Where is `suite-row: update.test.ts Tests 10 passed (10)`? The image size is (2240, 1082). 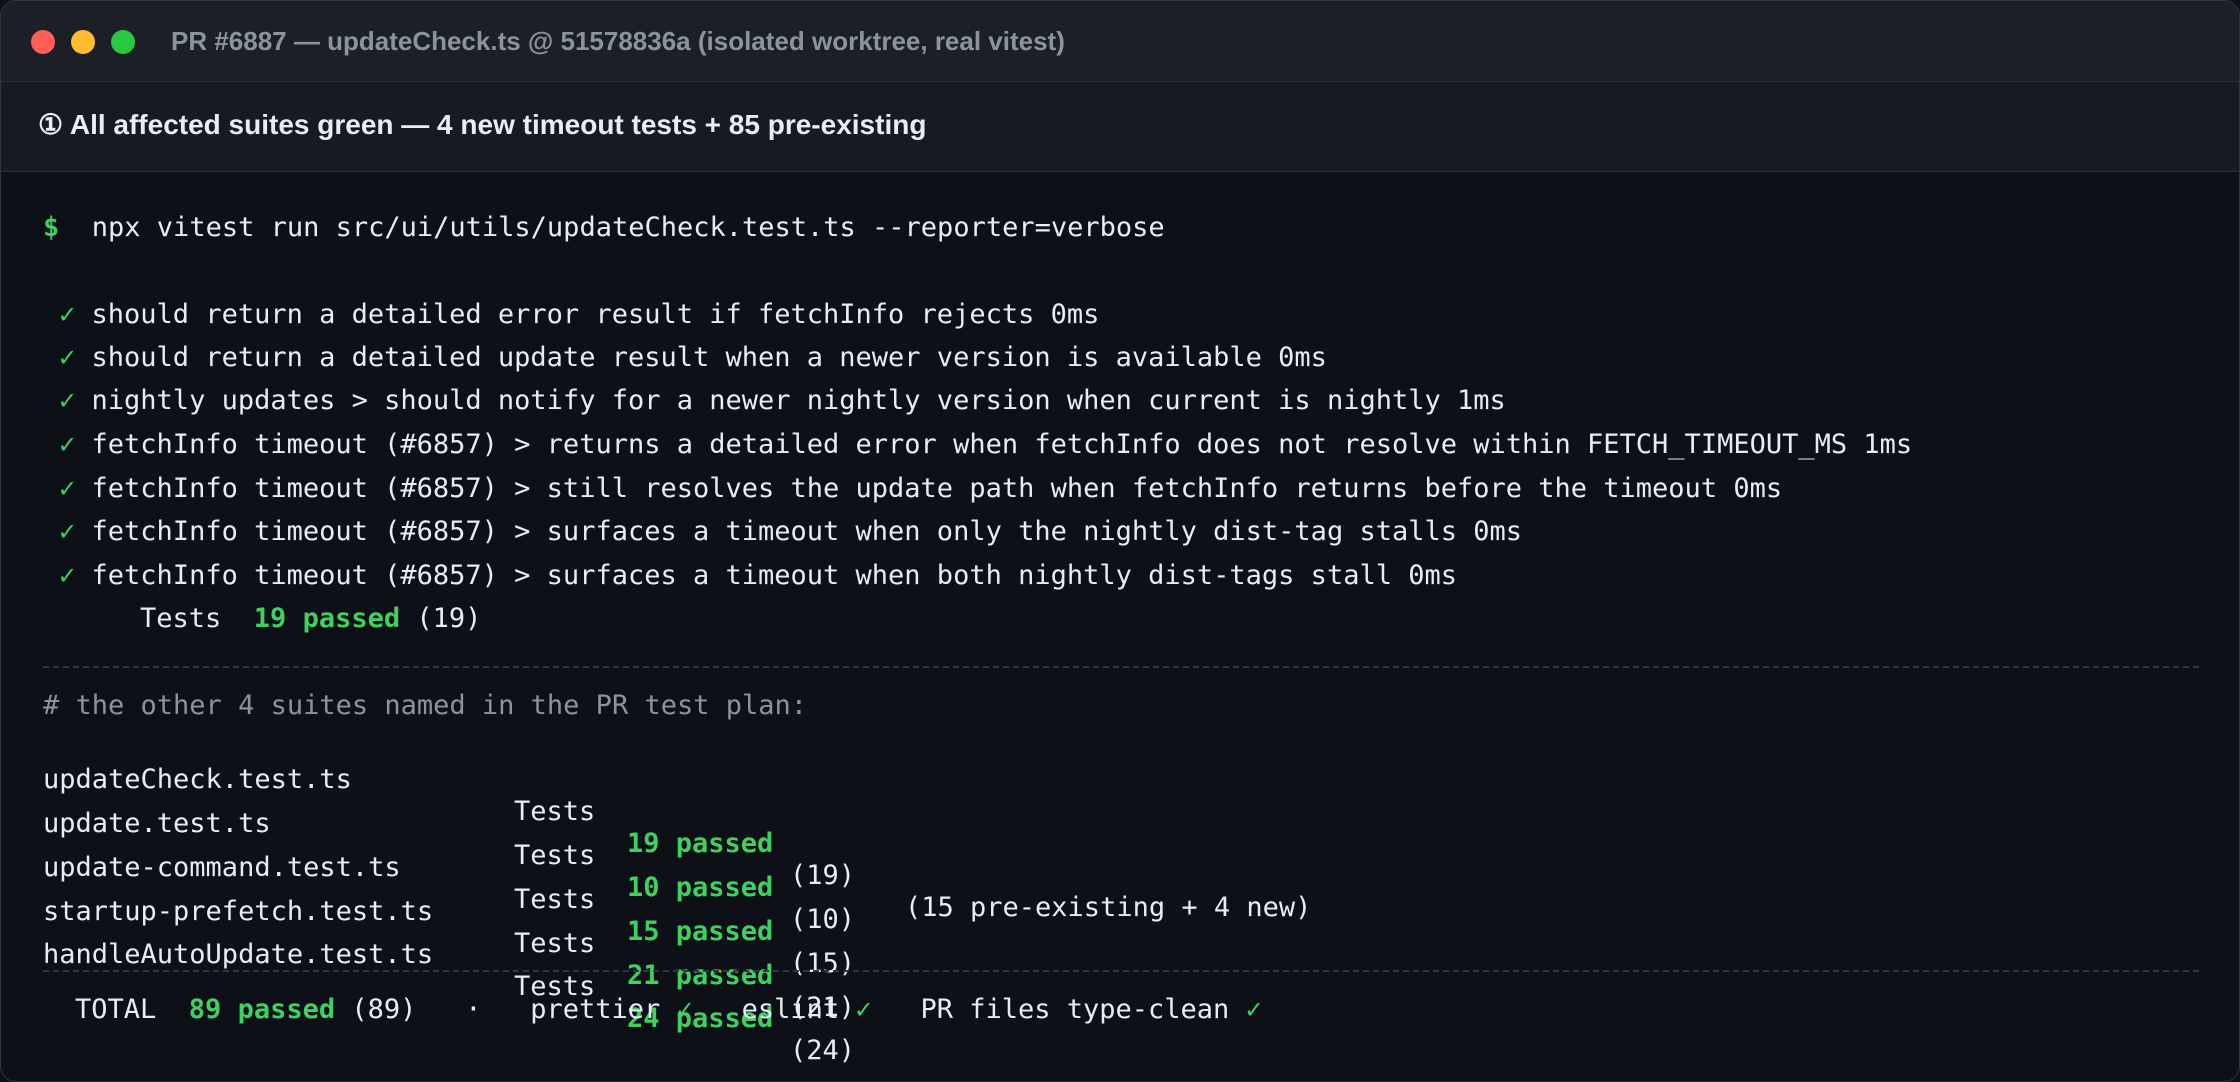
suite-row: update.test.ts Tests 10 passed (10) is located at coordinates (1120, 855).